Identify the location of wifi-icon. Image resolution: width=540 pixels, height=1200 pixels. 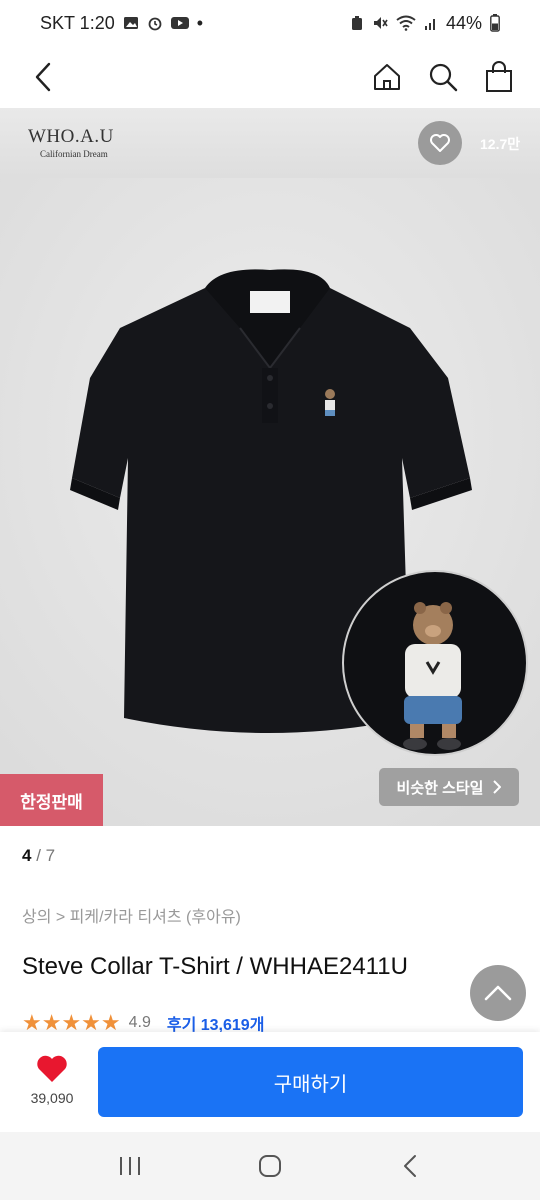
(406, 23).